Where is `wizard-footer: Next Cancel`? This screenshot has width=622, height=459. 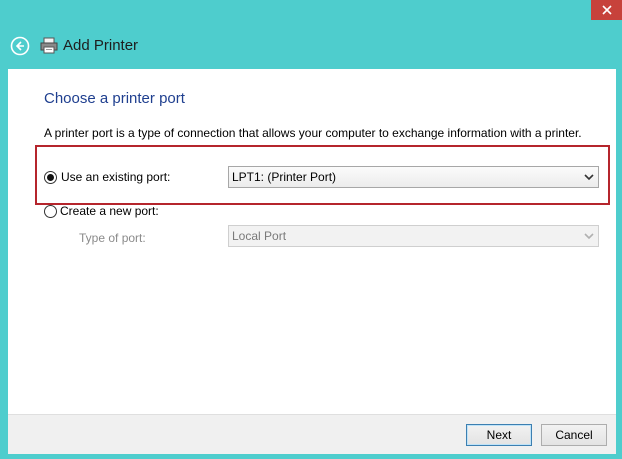
wizard-footer: Next Cancel is located at coordinates (312, 434).